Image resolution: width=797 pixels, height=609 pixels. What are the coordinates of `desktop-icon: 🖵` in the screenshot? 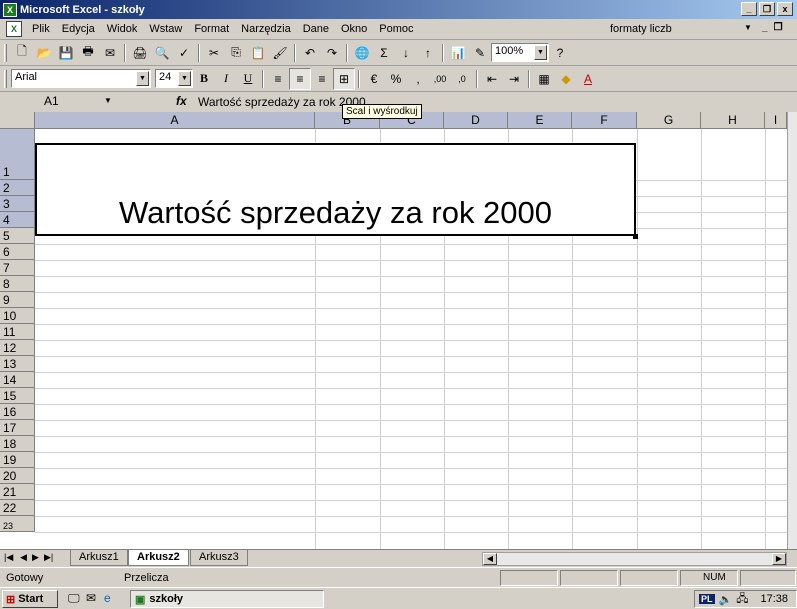 It's located at (74, 598).